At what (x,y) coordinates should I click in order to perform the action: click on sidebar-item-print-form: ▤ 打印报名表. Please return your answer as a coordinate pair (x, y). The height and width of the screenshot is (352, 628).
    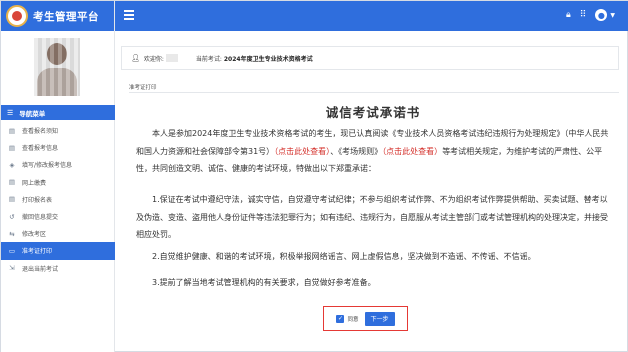
    Looking at the image, I should click on (58, 199).